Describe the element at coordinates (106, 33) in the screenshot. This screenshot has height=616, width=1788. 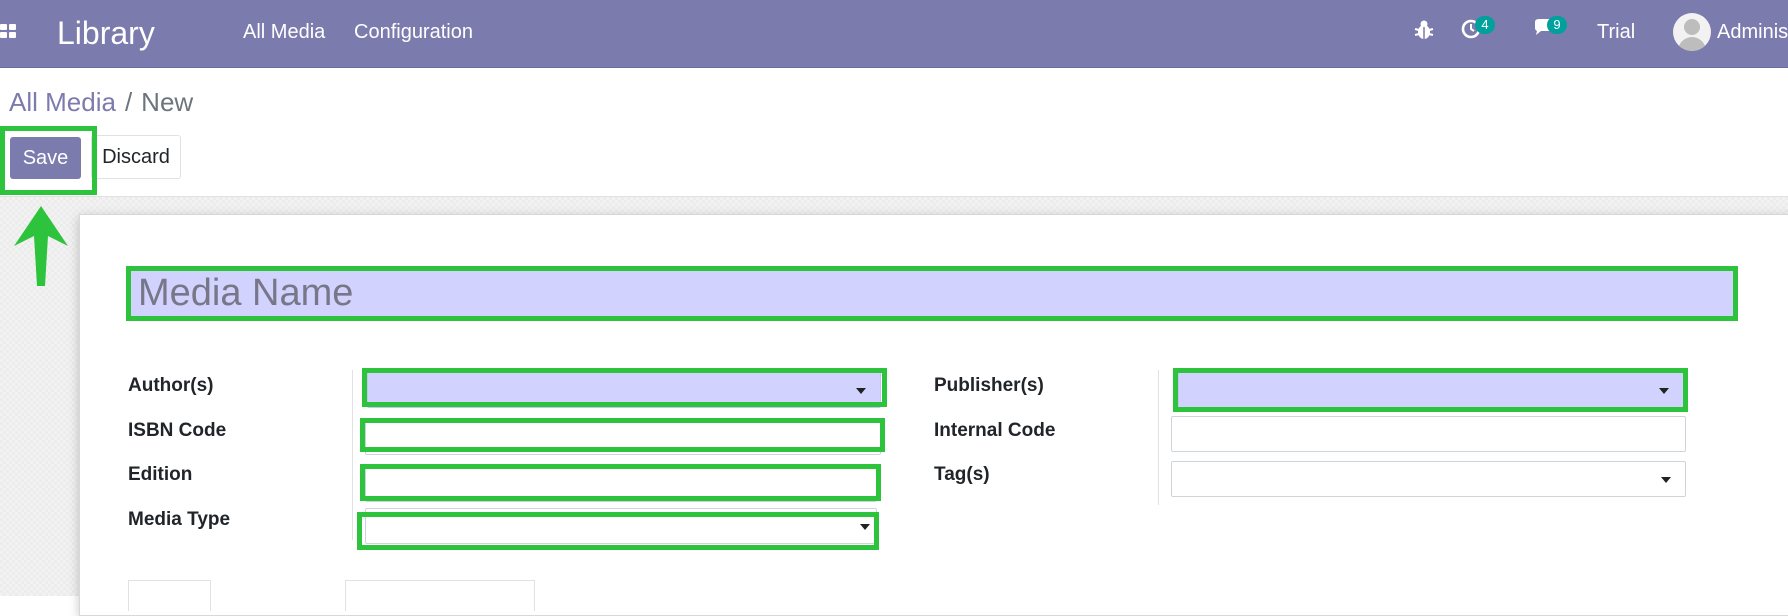
I see `app-name: Library` at that location.